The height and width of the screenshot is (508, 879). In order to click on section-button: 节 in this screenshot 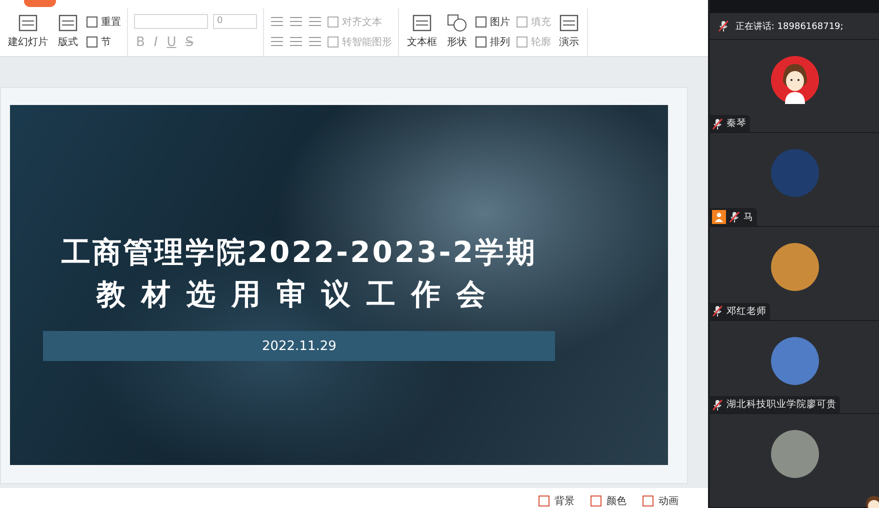, I will do `click(103, 41)`.